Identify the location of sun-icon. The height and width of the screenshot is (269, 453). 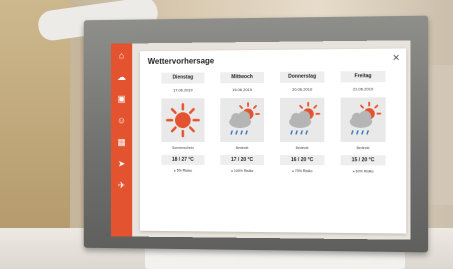
(182, 120).